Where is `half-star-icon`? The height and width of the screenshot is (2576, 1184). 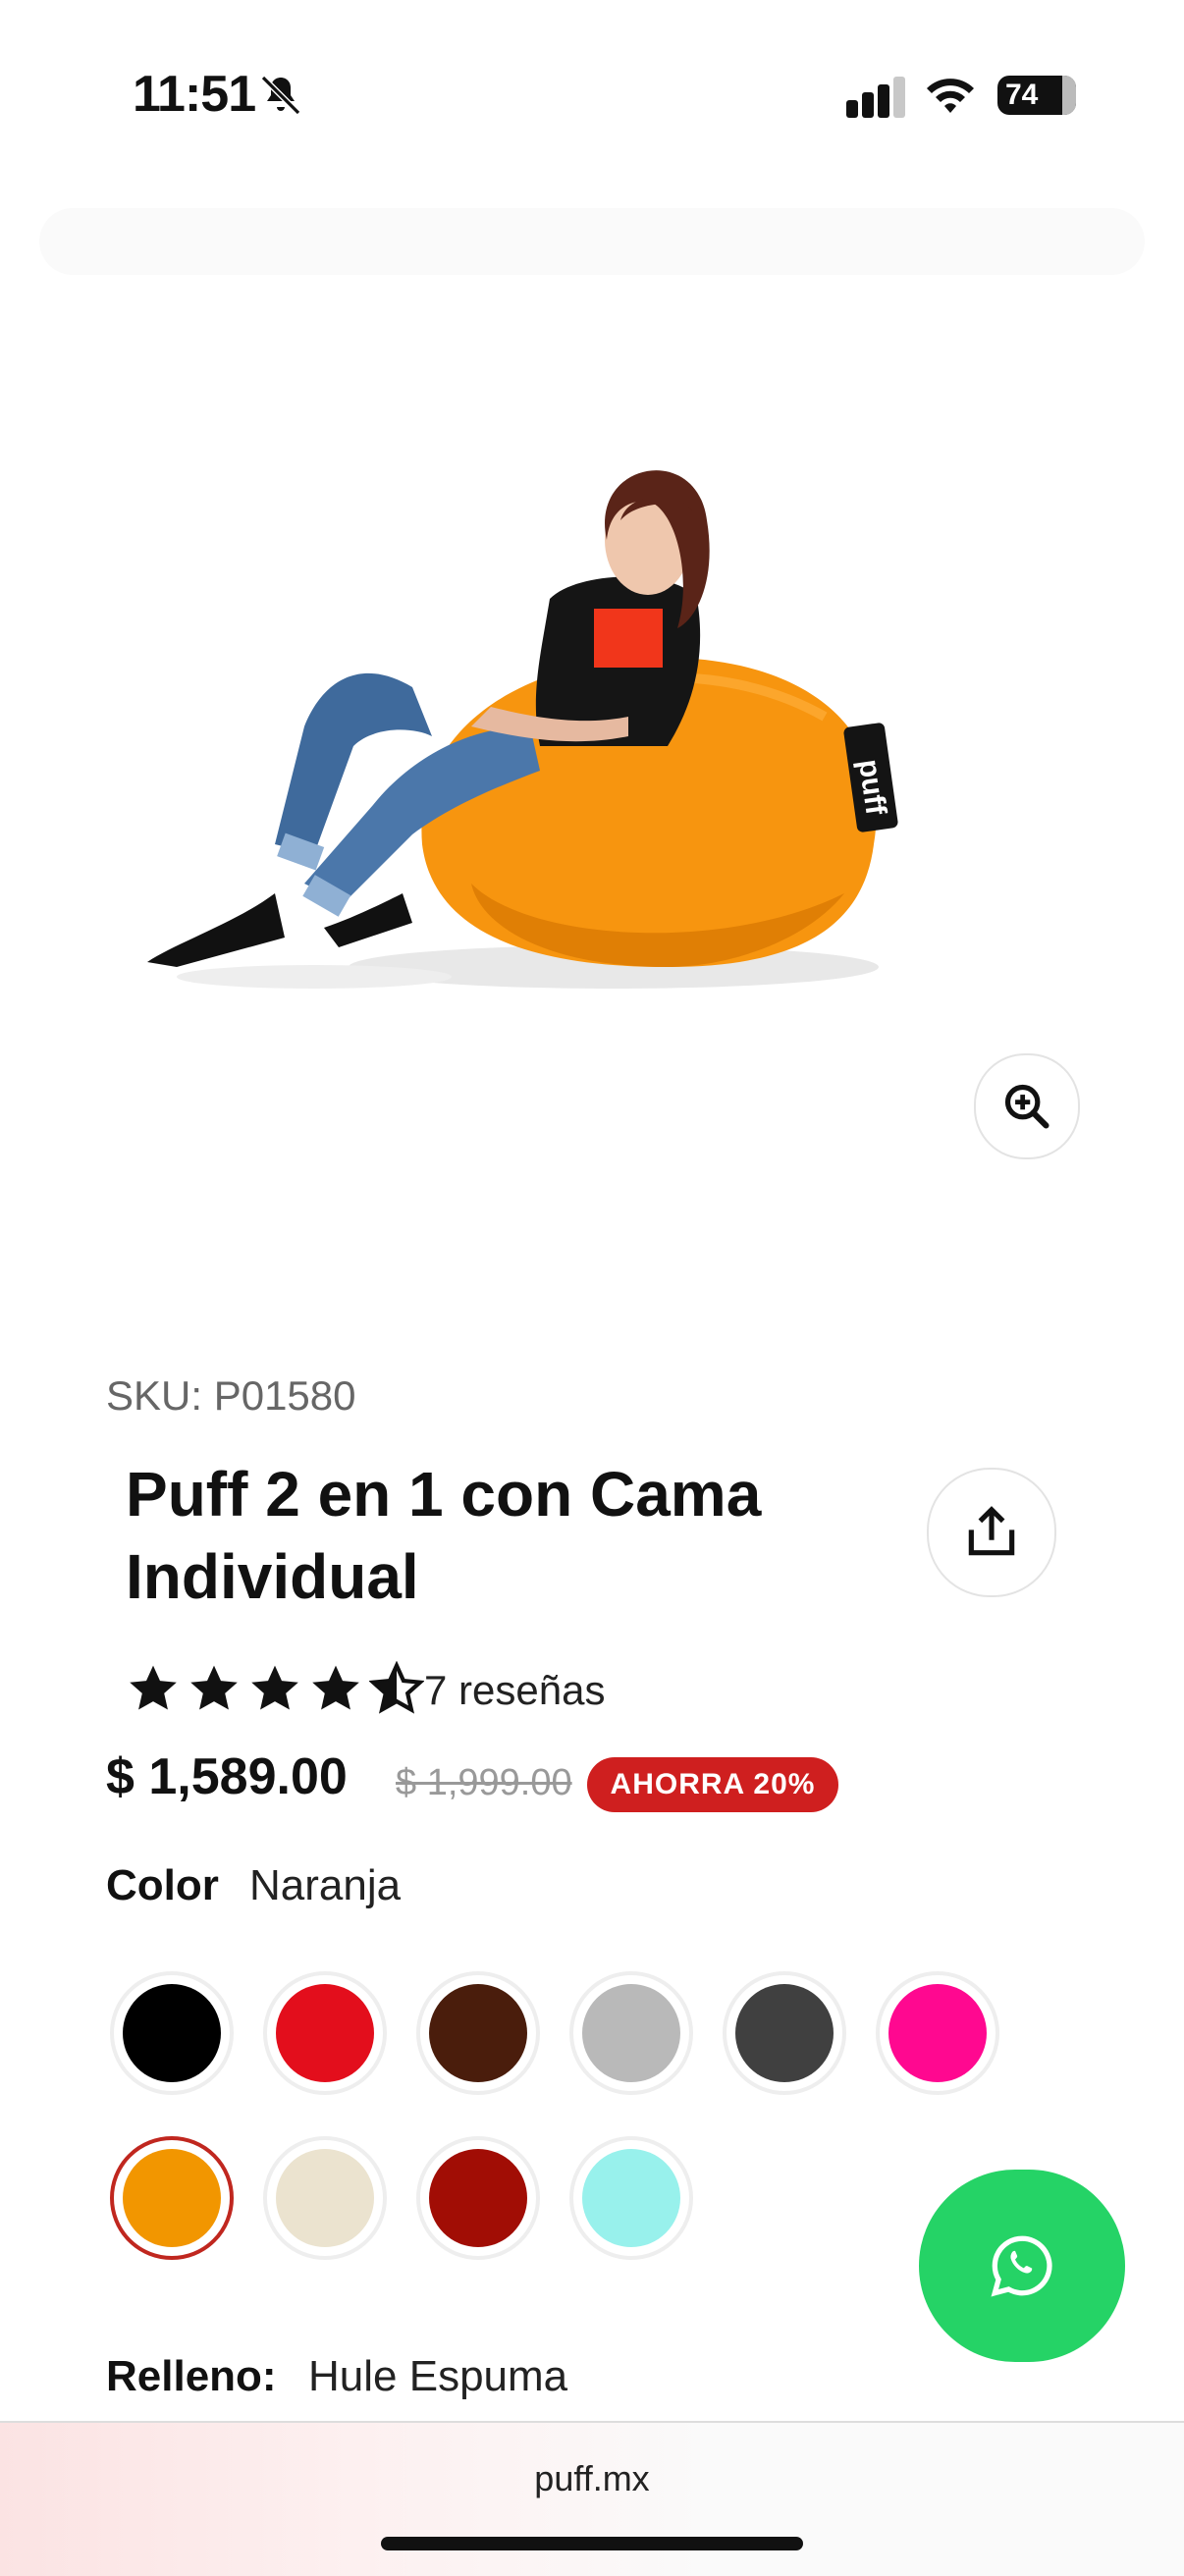
half-star-icon is located at coordinates (396, 1687).